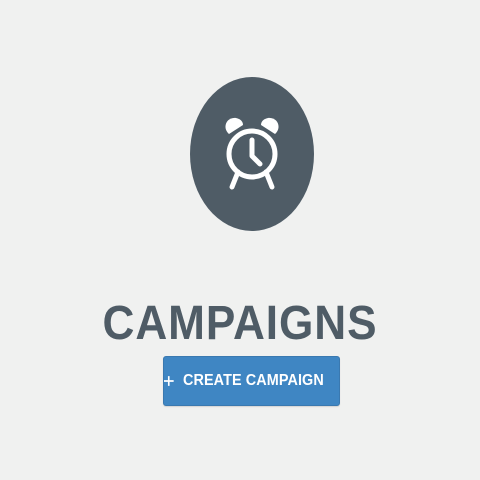 Image resolution: width=480 pixels, height=480 pixels. What do you see at coordinates (169, 381) in the screenshot?
I see `plus-icon` at bounding box center [169, 381].